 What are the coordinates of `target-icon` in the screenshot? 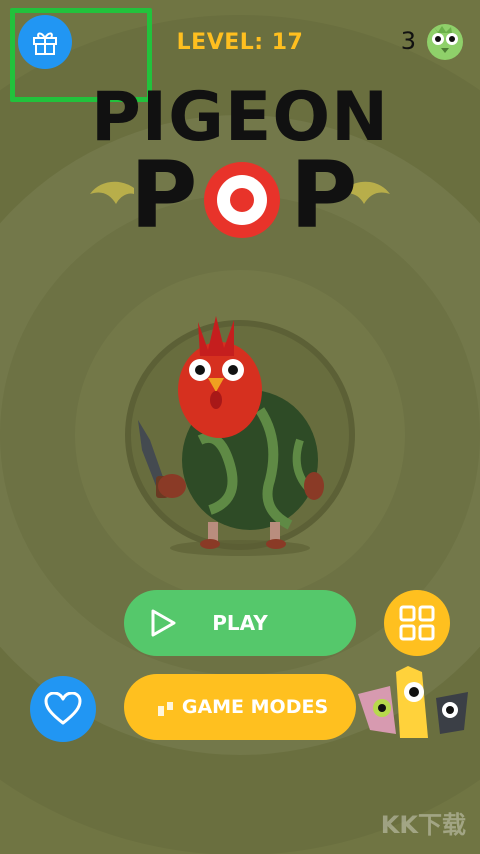 It's located at (242, 200).